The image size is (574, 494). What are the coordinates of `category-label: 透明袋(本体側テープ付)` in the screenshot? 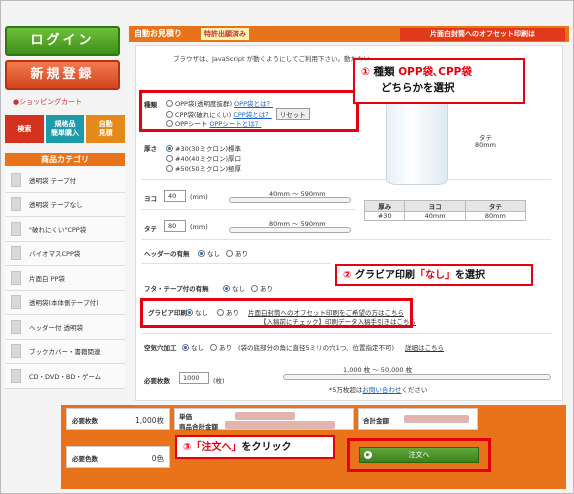 It's located at (64, 303).